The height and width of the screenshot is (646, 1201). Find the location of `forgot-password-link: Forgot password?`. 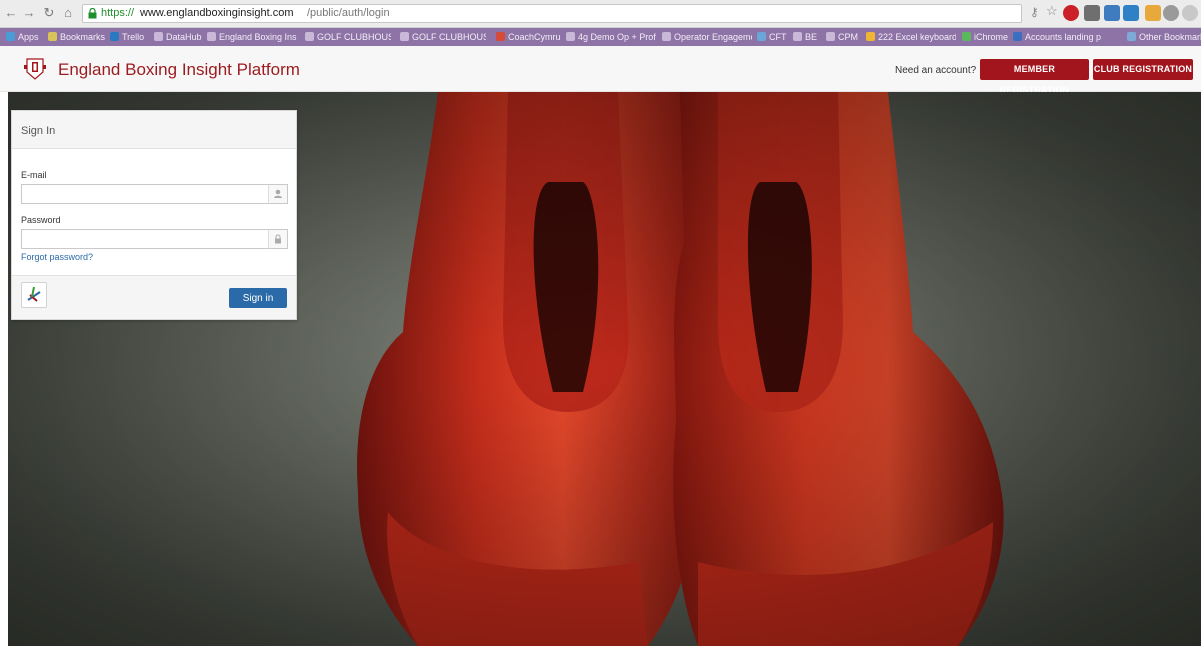

forgot-password-link: Forgot password? is located at coordinates (57, 257).